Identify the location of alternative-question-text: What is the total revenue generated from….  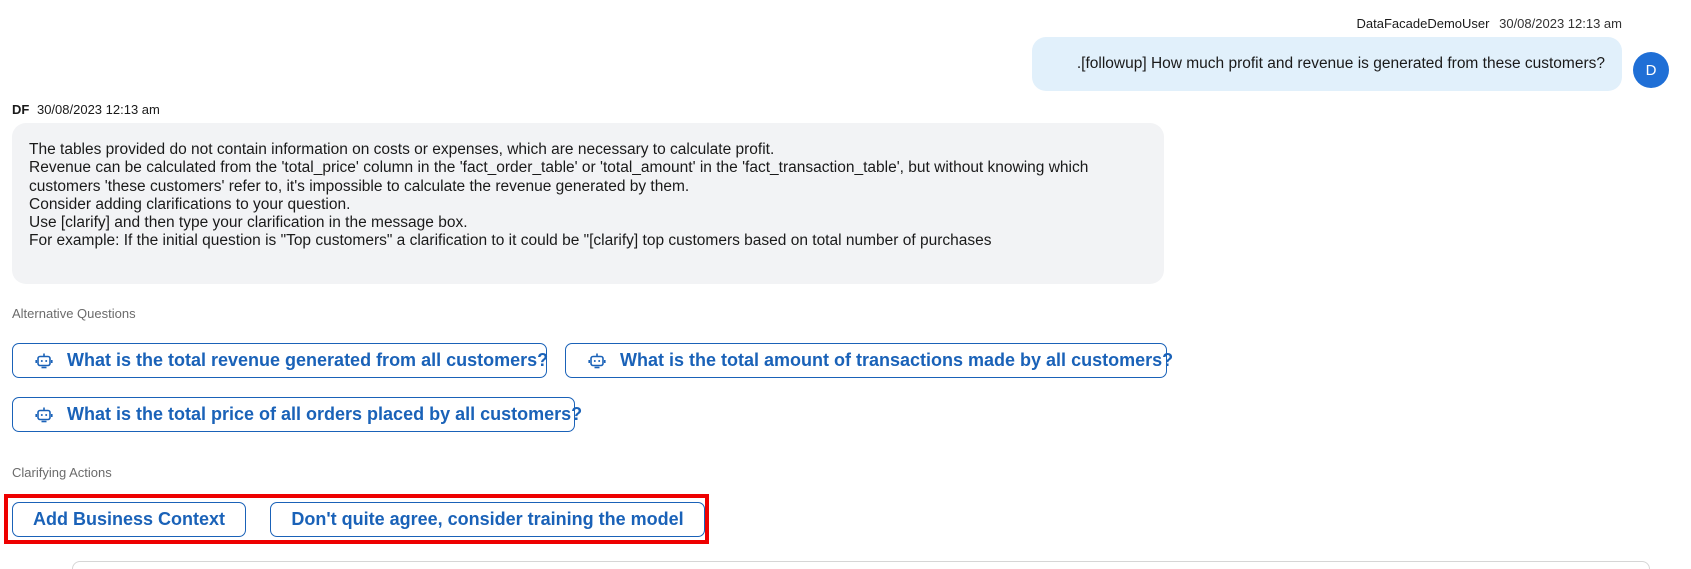
(308, 360).